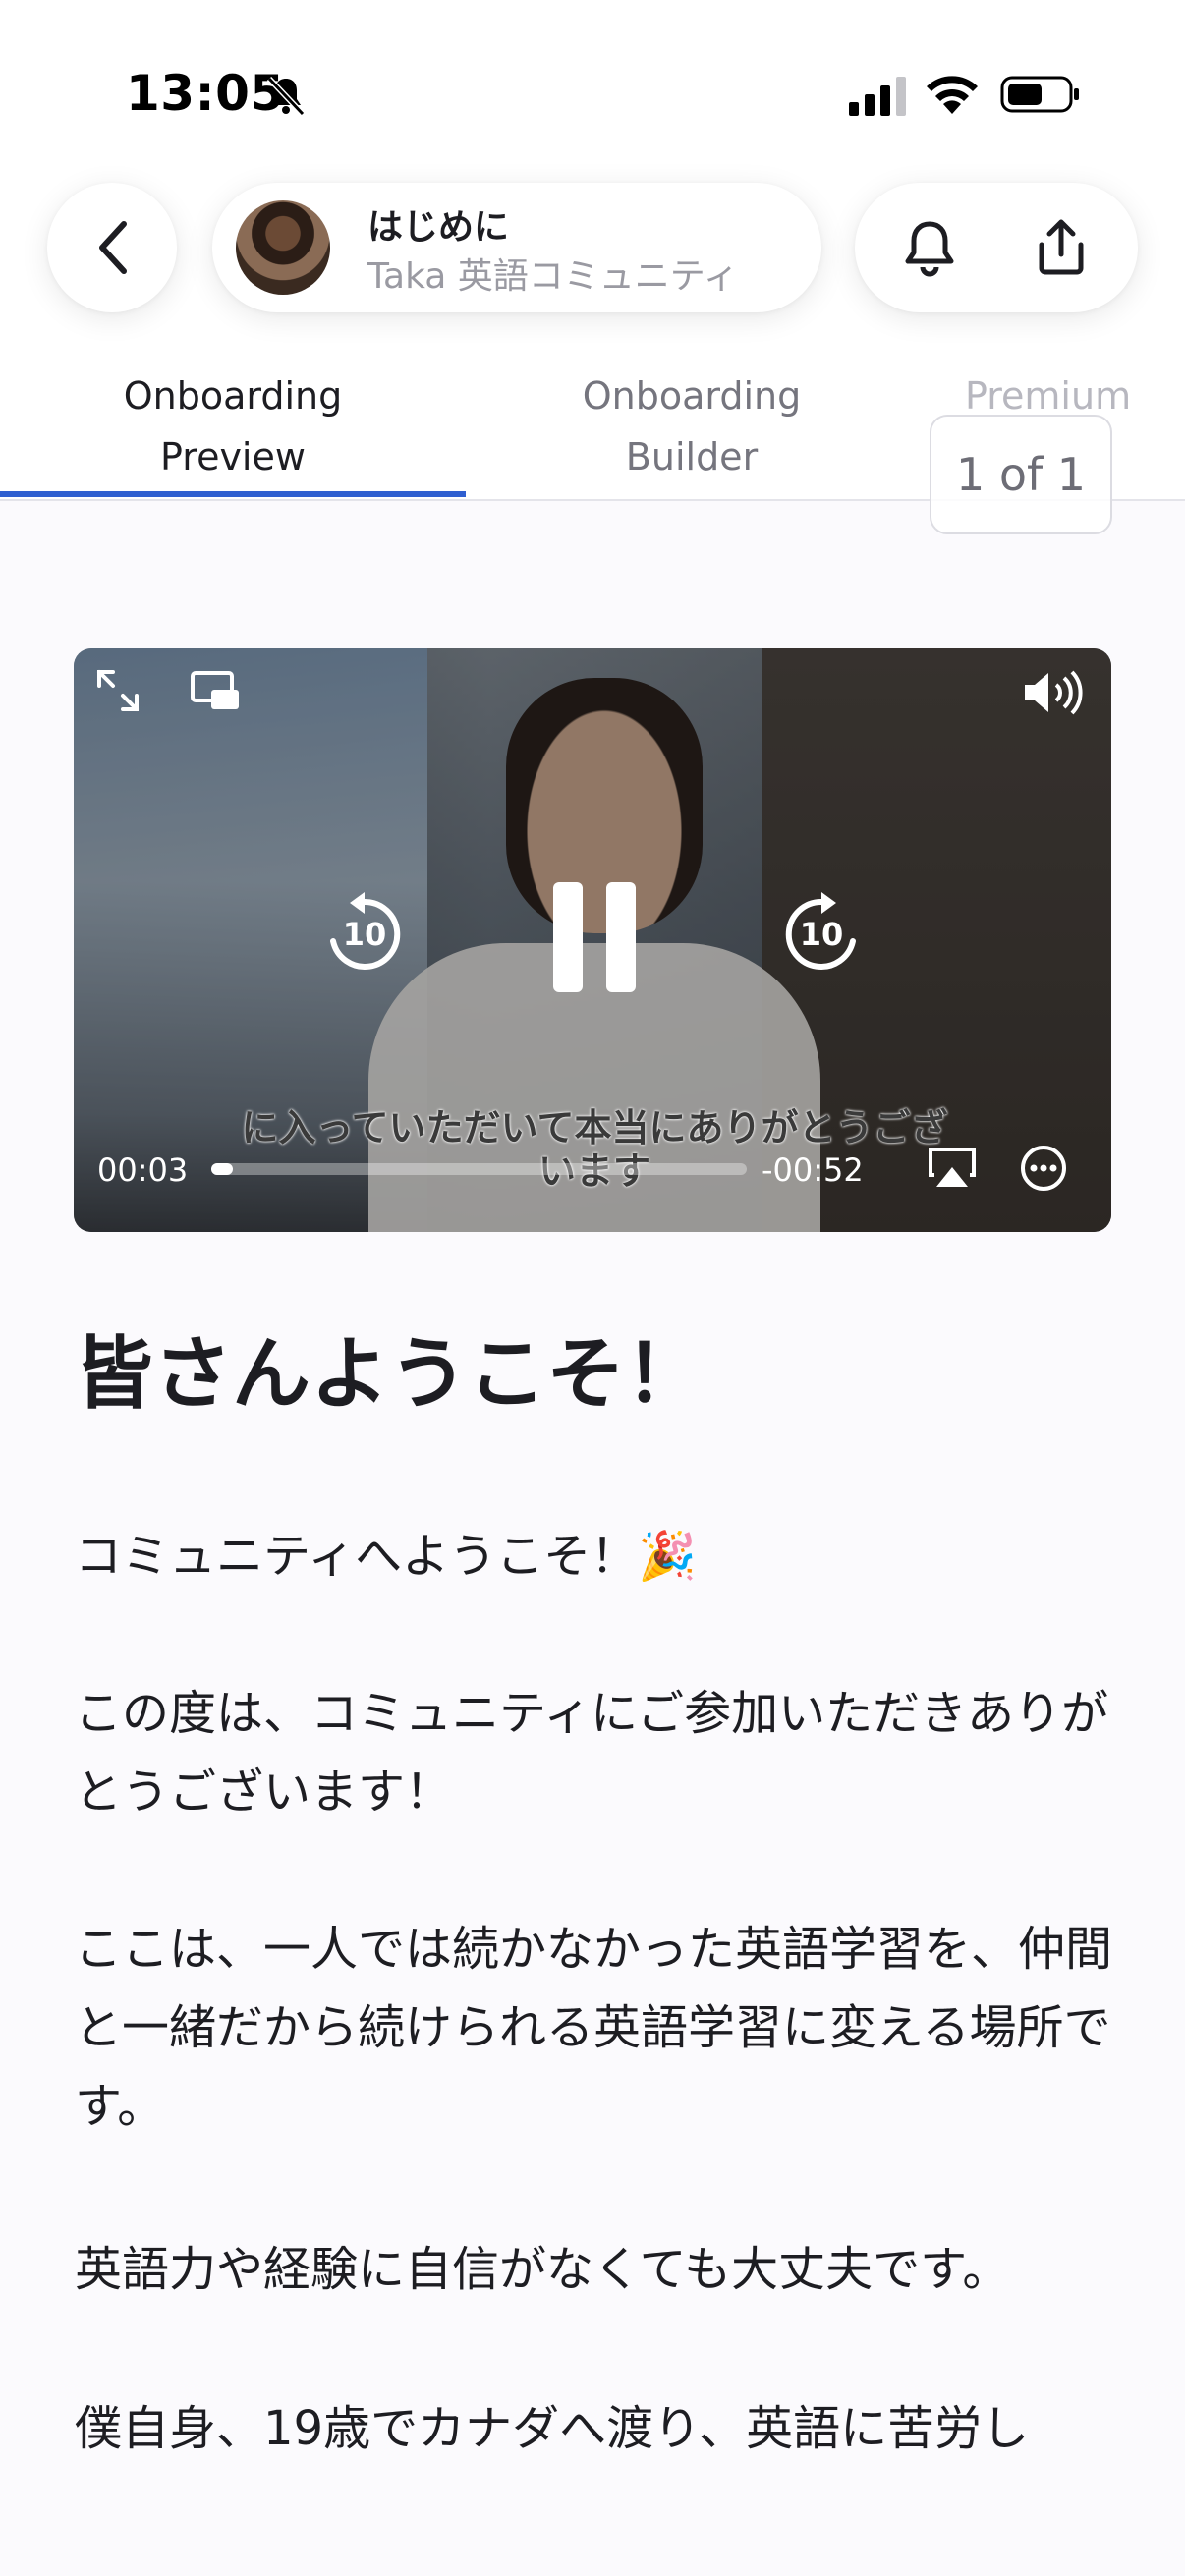  I want to click on skip-back-button: 10, so click(365, 934).